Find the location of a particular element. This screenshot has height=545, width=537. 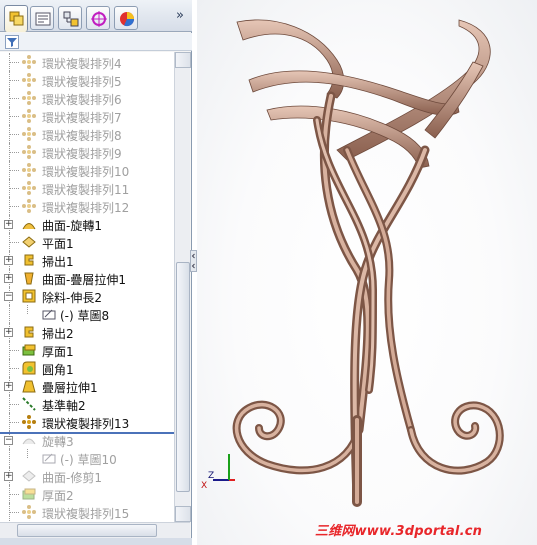

tree-item: + 疊層拉伸1 is located at coordinates (87, 386).